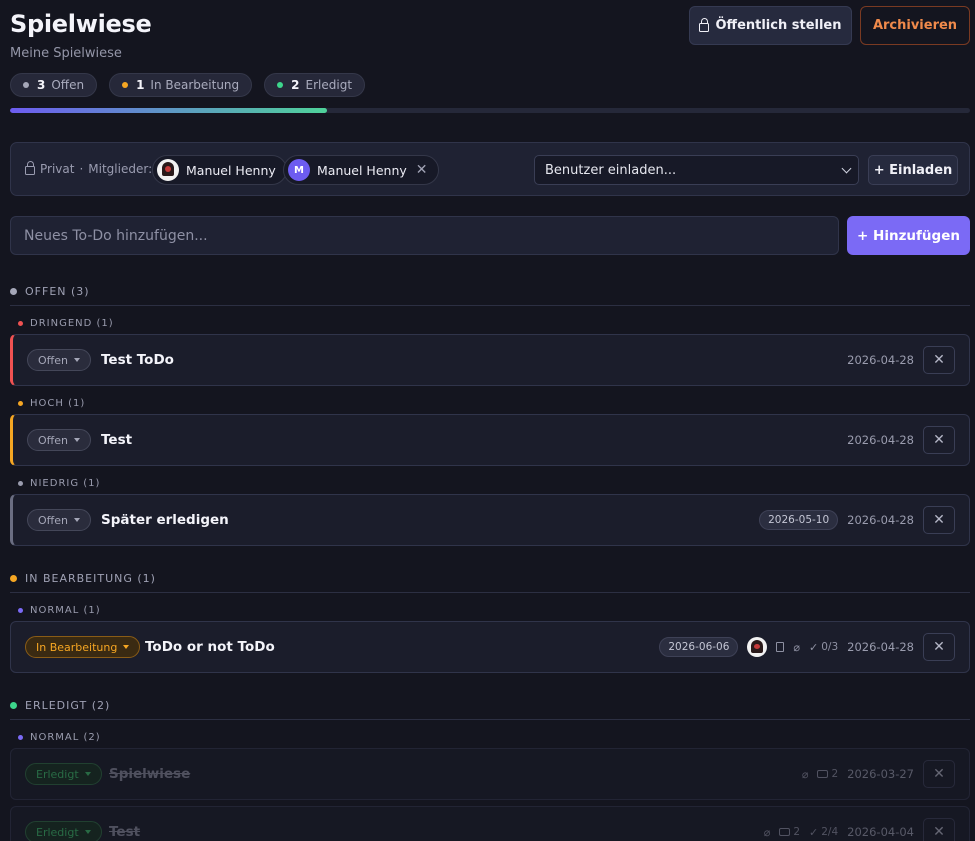 This screenshot has height=841, width=975. What do you see at coordinates (315, 85) in the screenshot?
I see `stat-done: 2 Erledigt` at bounding box center [315, 85].